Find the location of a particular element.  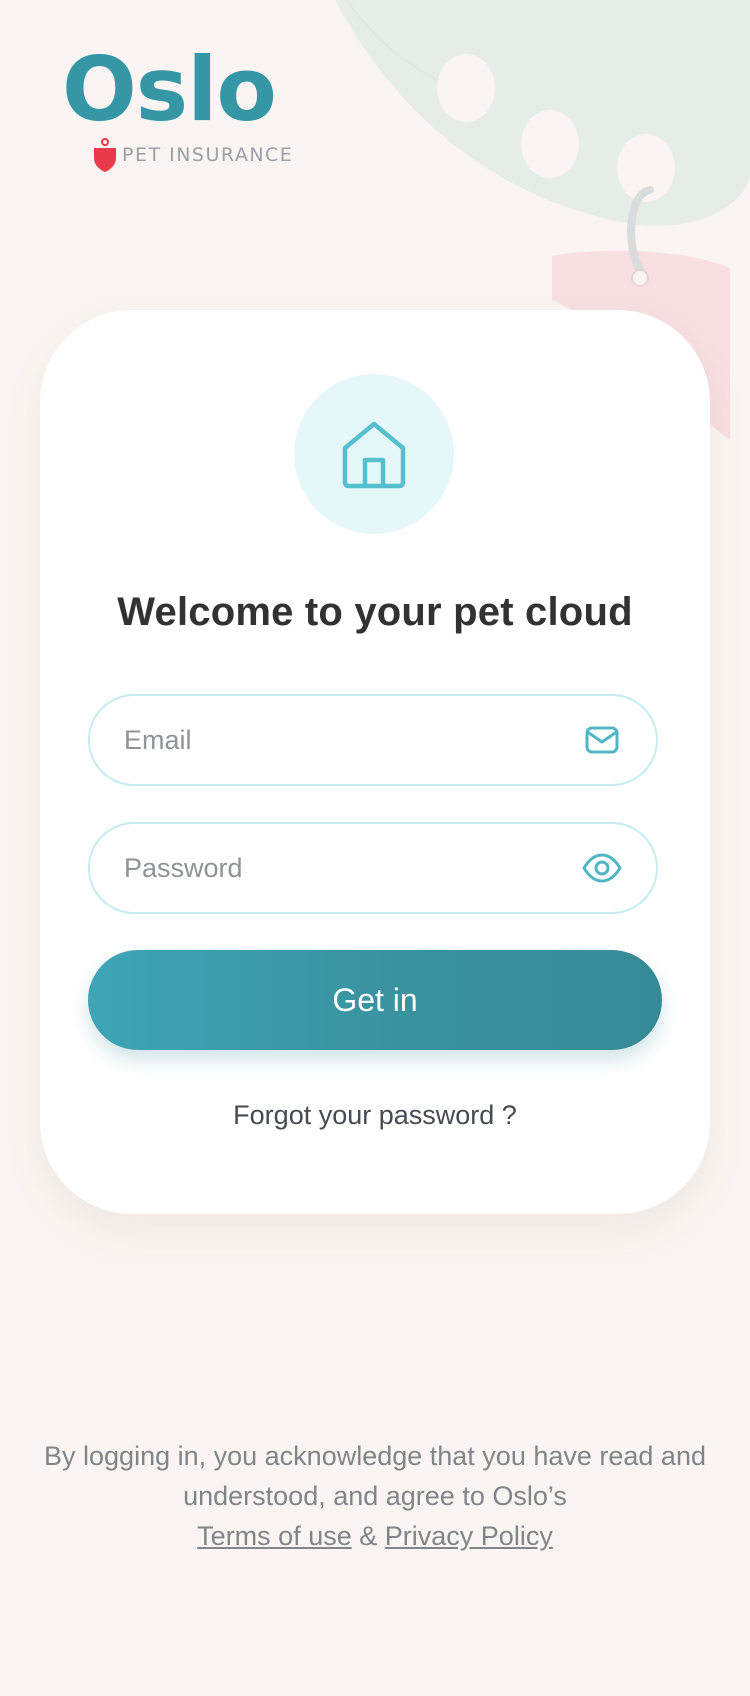

privacy-policy-link: Privacy Policy is located at coordinates (469, 1536).